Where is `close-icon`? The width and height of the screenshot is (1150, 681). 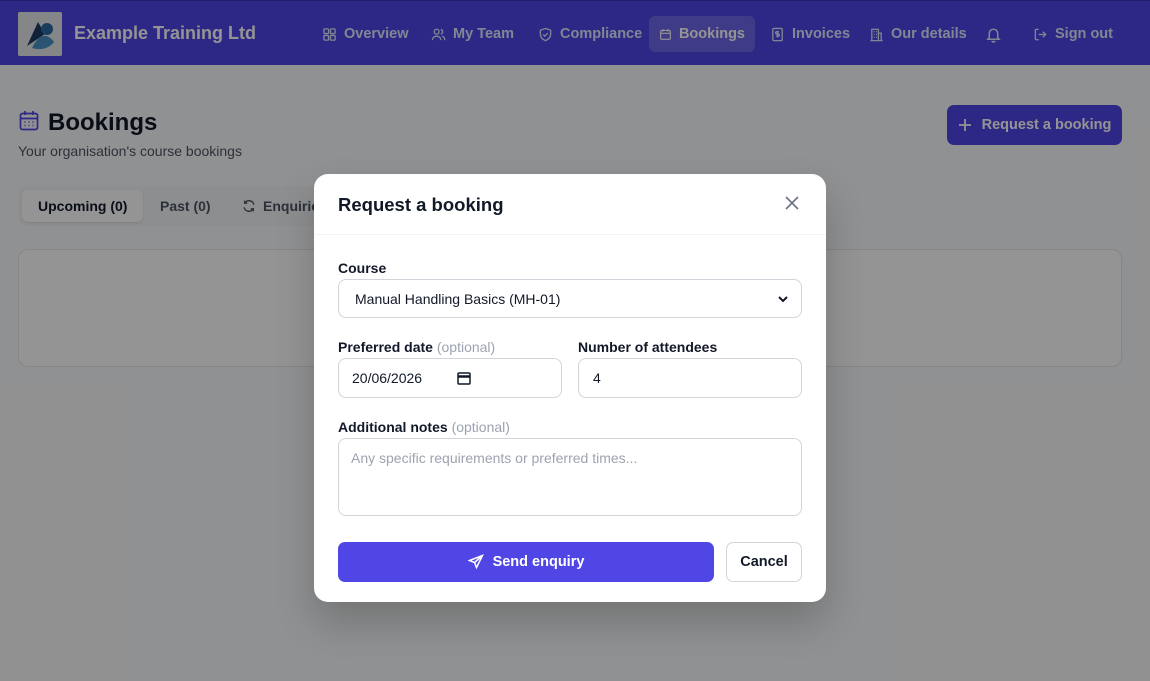
close-icon is located at coordinates (792, 203).